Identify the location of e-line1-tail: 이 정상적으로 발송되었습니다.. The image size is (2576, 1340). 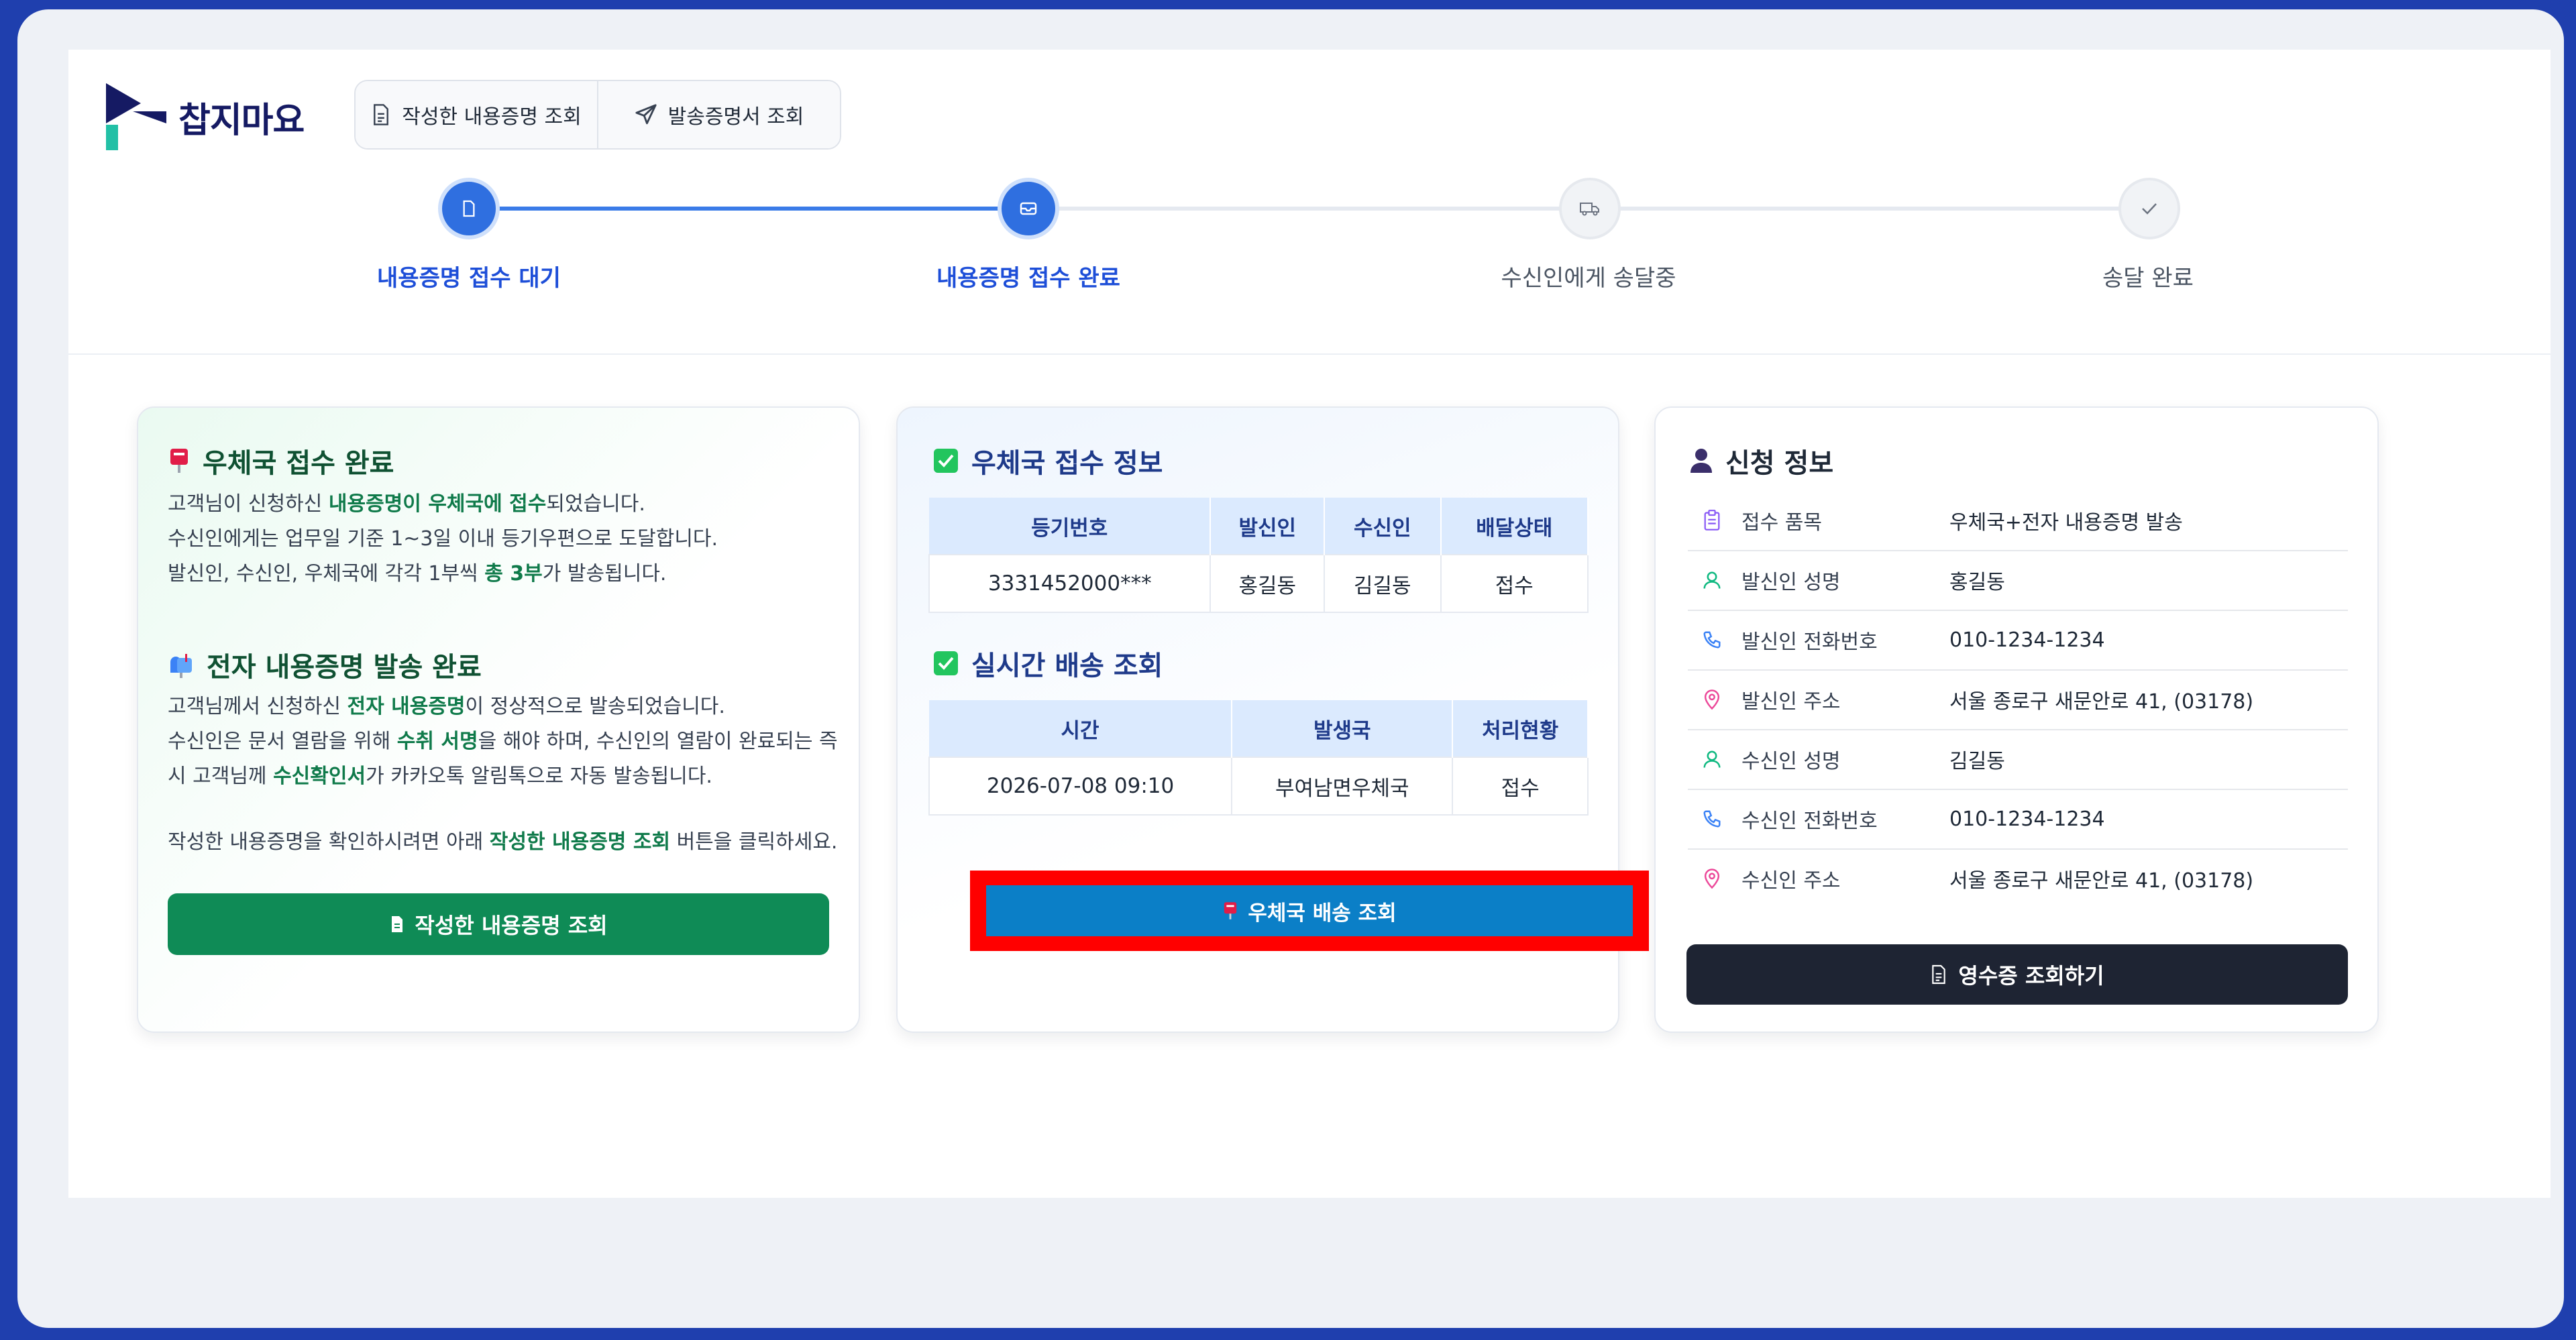
(595, 706).